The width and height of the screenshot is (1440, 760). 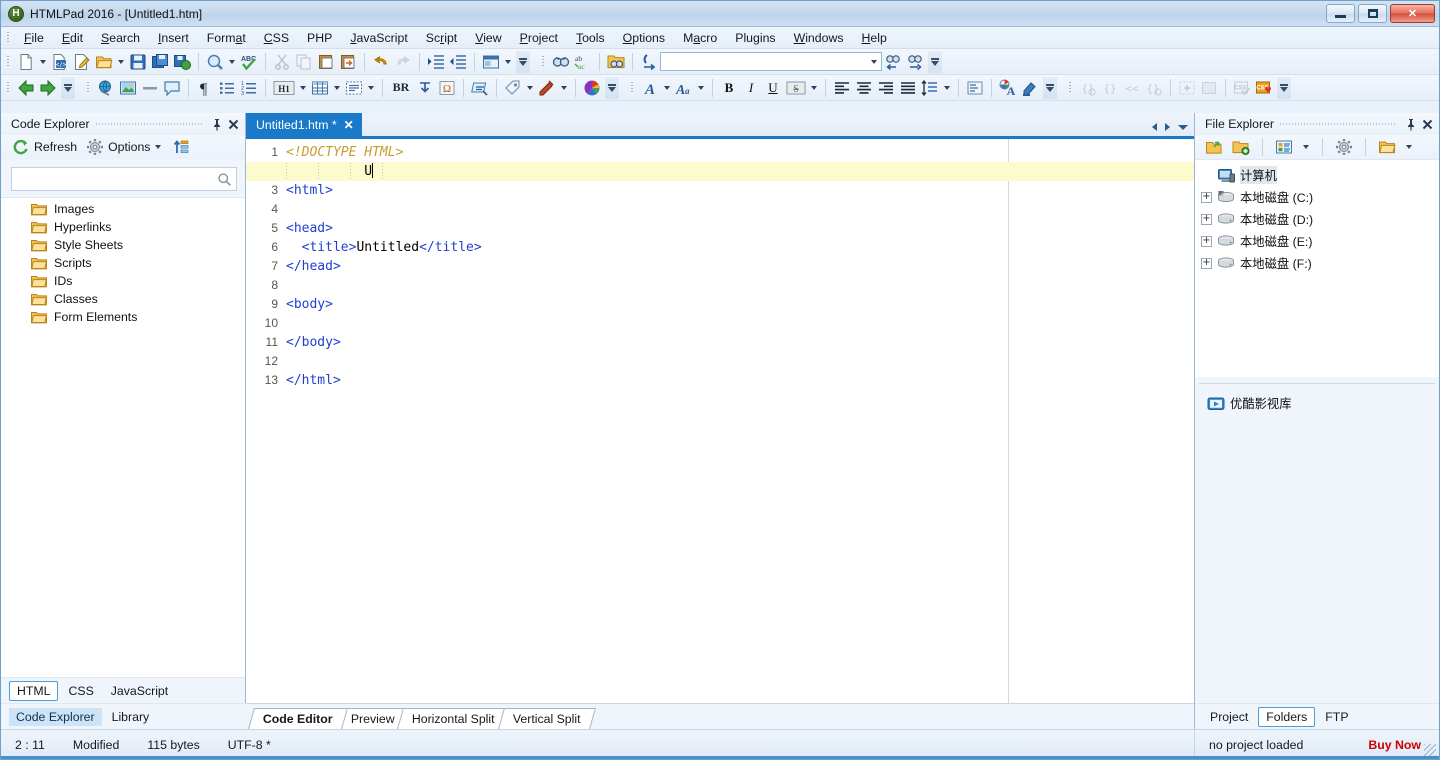 What do you see at coordinates (1409, 147) in the screenshot?
I see `favorites-dropdown-icon` at bounding box center [1409, 147].